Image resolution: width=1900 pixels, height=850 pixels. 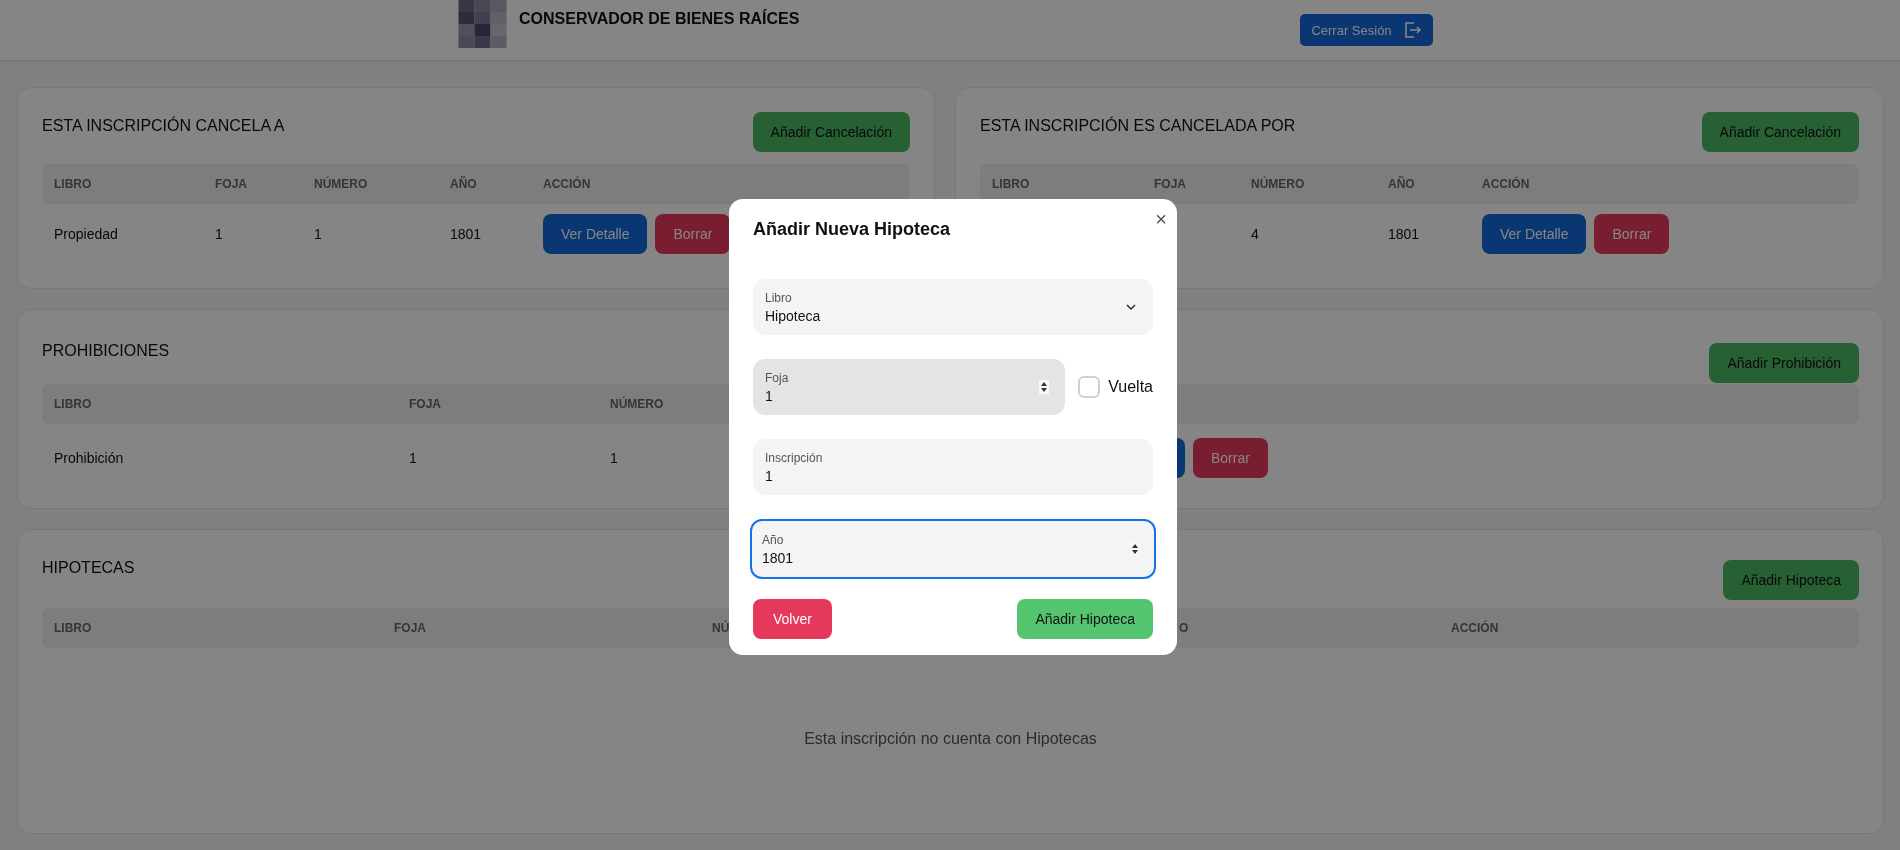 What do you see at coordinates (1085, 619) in the screenshot?
I see `submit-button: Añadir Hipoteca` at bounding box center [1085, 619].